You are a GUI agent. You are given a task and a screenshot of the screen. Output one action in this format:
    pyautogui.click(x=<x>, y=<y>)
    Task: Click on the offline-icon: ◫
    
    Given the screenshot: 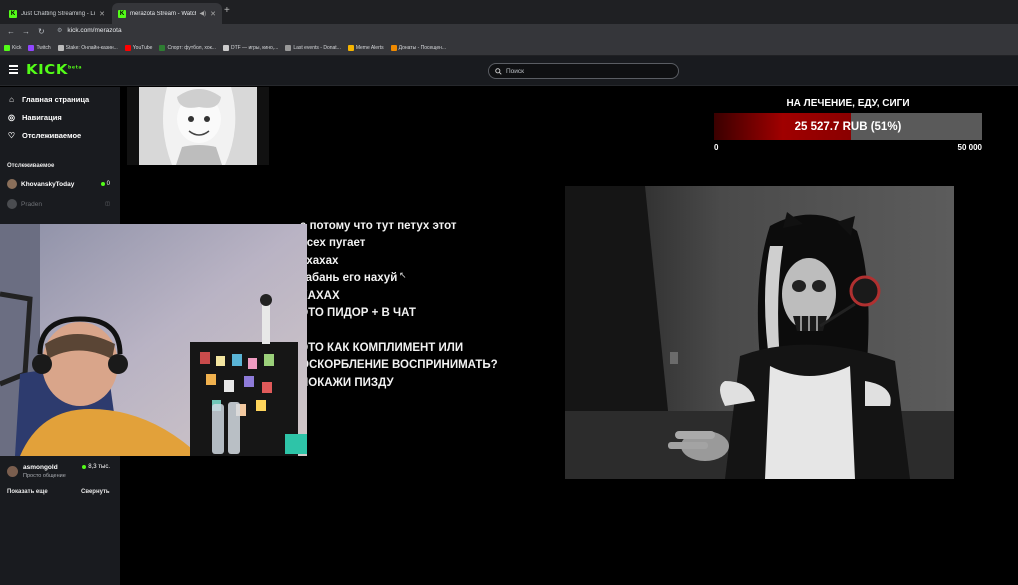 What is the action you would take?
    pyautogui.click(x=107, y=204)
    